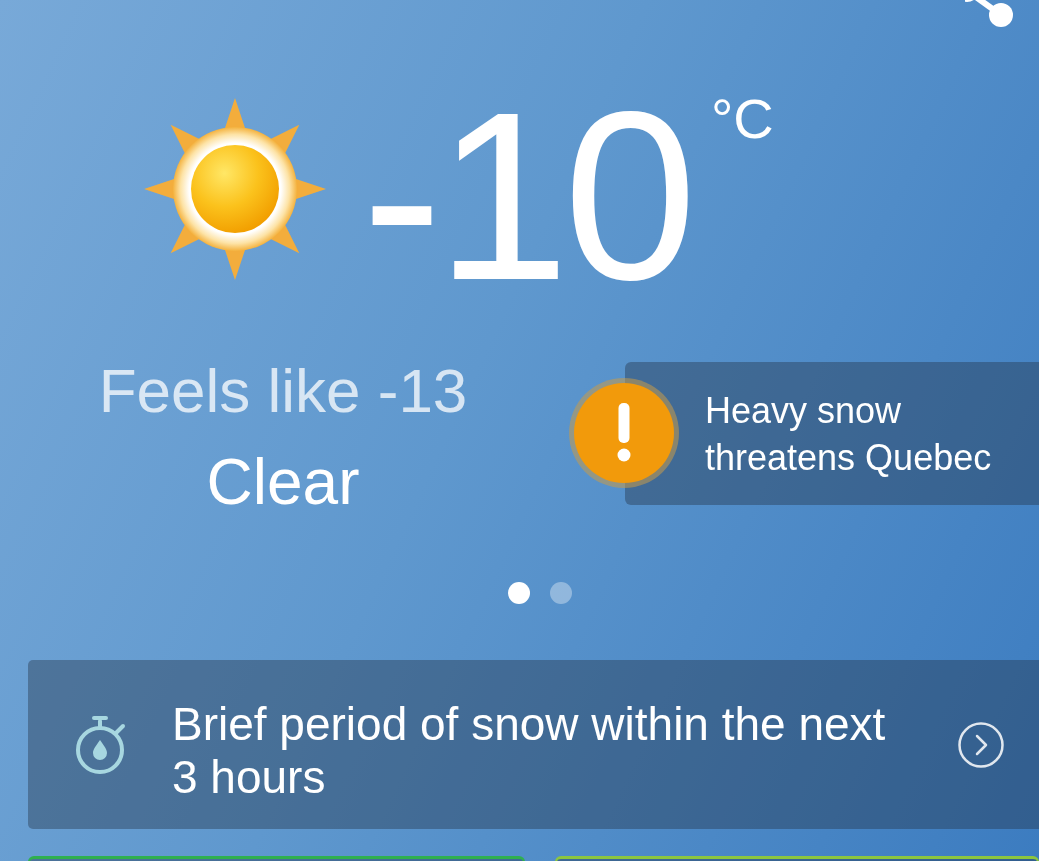  I want to click on feels-like-text: Feels like -13, so click(283, 391).